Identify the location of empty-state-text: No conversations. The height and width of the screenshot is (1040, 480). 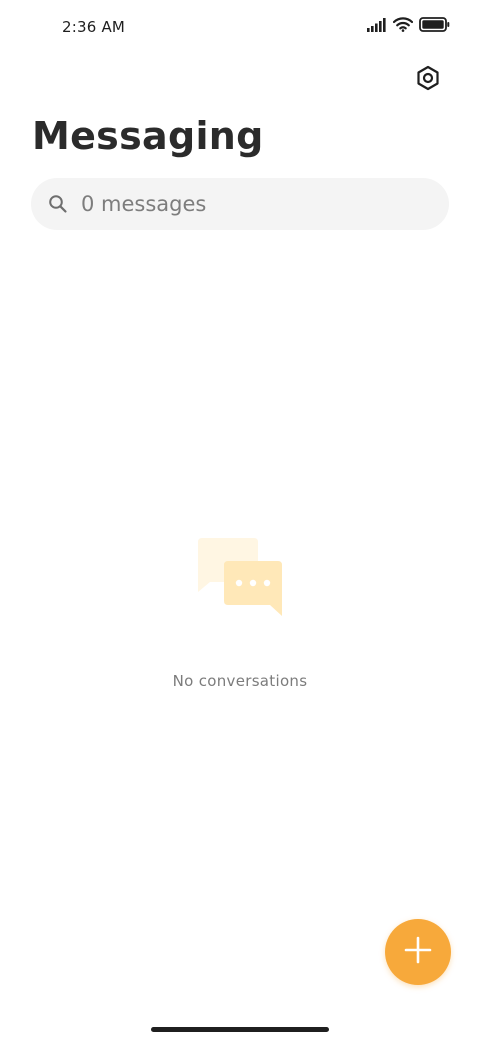
(240, 681).